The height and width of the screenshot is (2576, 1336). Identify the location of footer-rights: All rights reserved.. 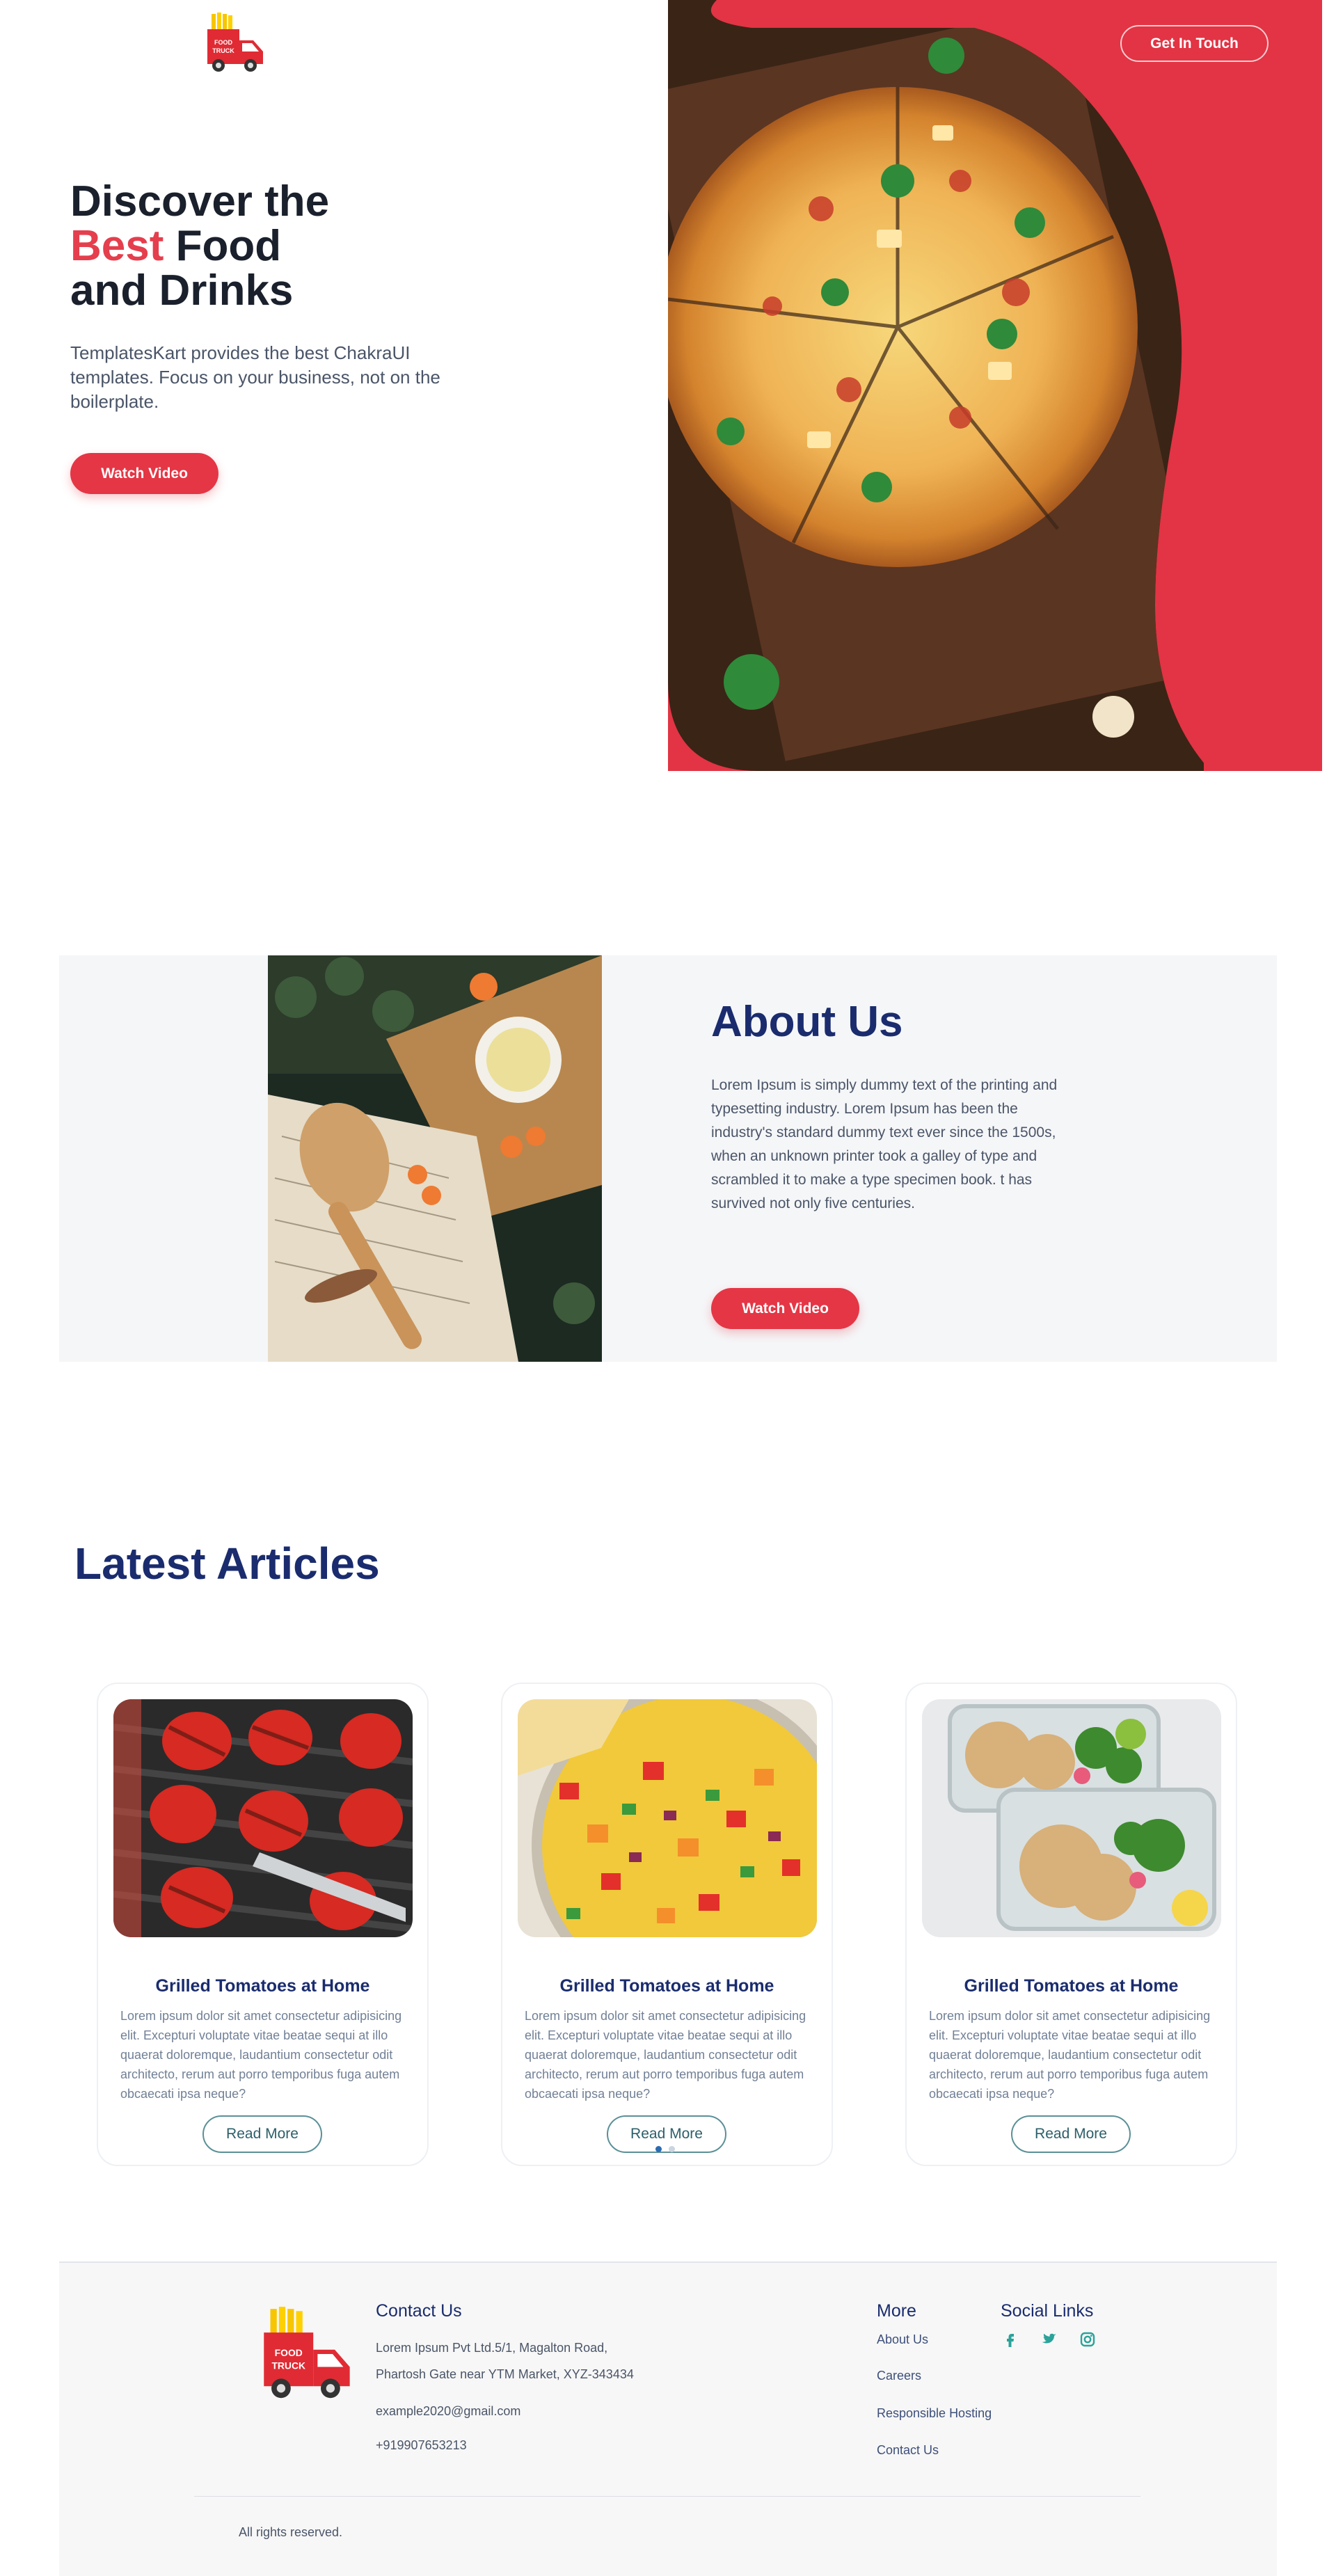
(291, 2532).